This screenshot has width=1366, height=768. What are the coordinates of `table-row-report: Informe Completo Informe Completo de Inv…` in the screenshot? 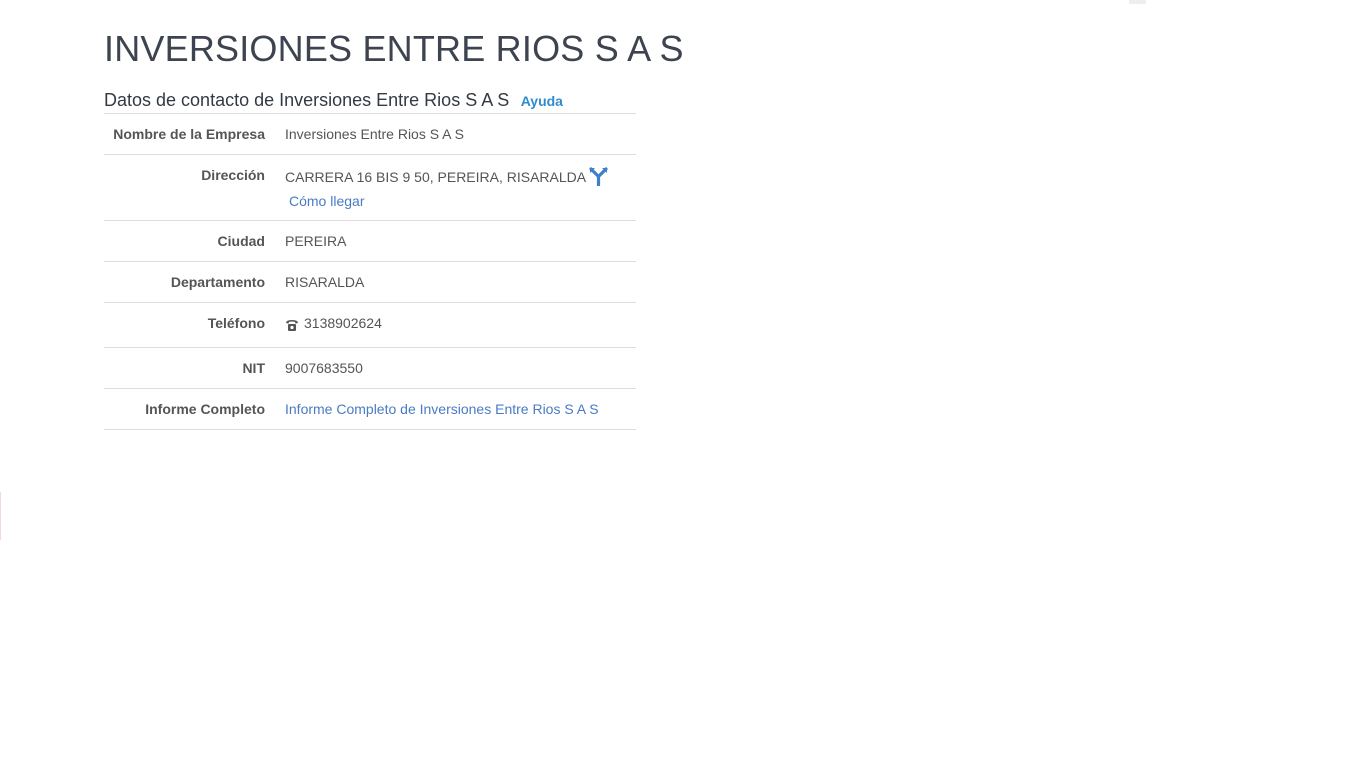 It's located at (370, 409).